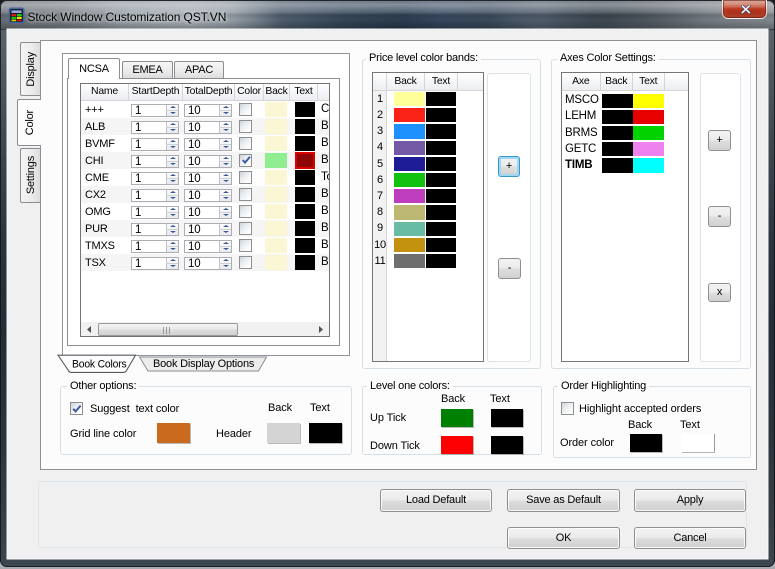  Describe the element at coordinates (204, 364) in the screenshot. I see `svg-text: Book Display Options` at that location.